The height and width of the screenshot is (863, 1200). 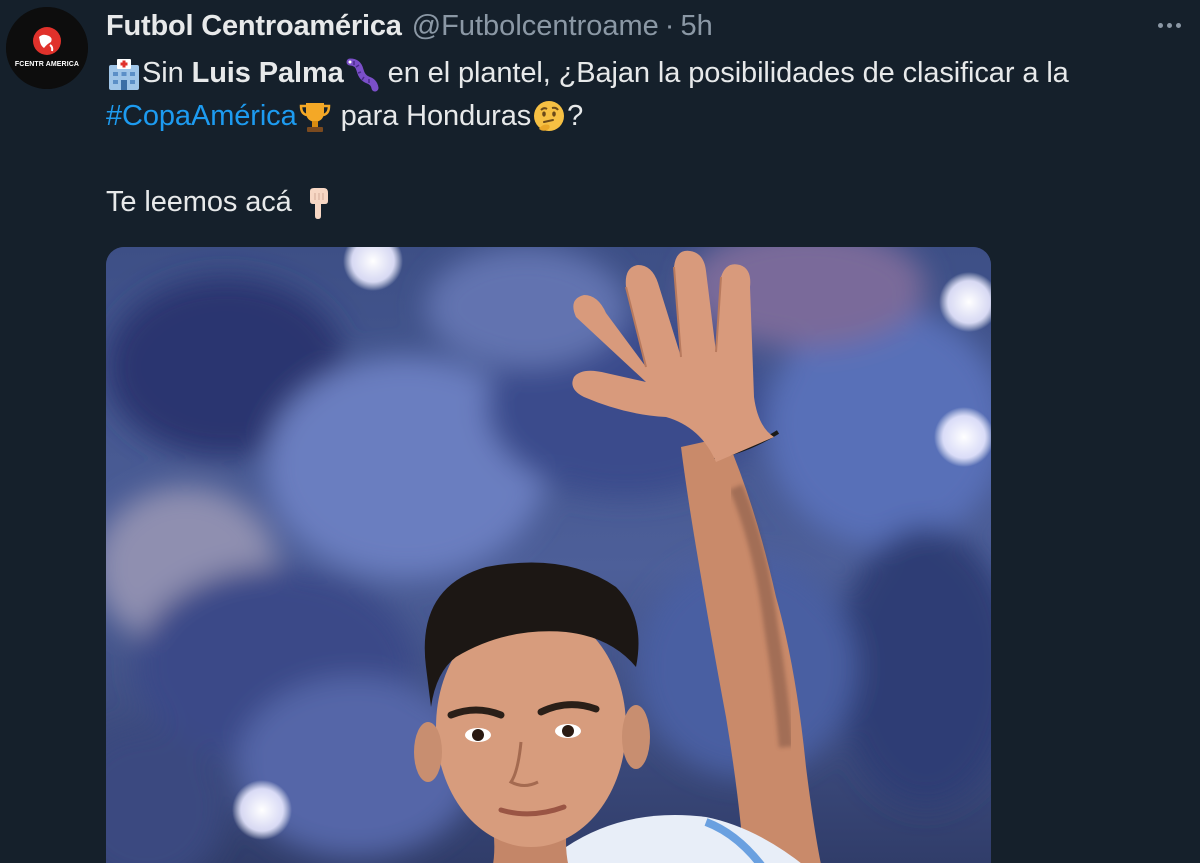 I want to click on tweet-text-line-2: #CopaAmérica para Honduras ?, so click(x=651, y=116).